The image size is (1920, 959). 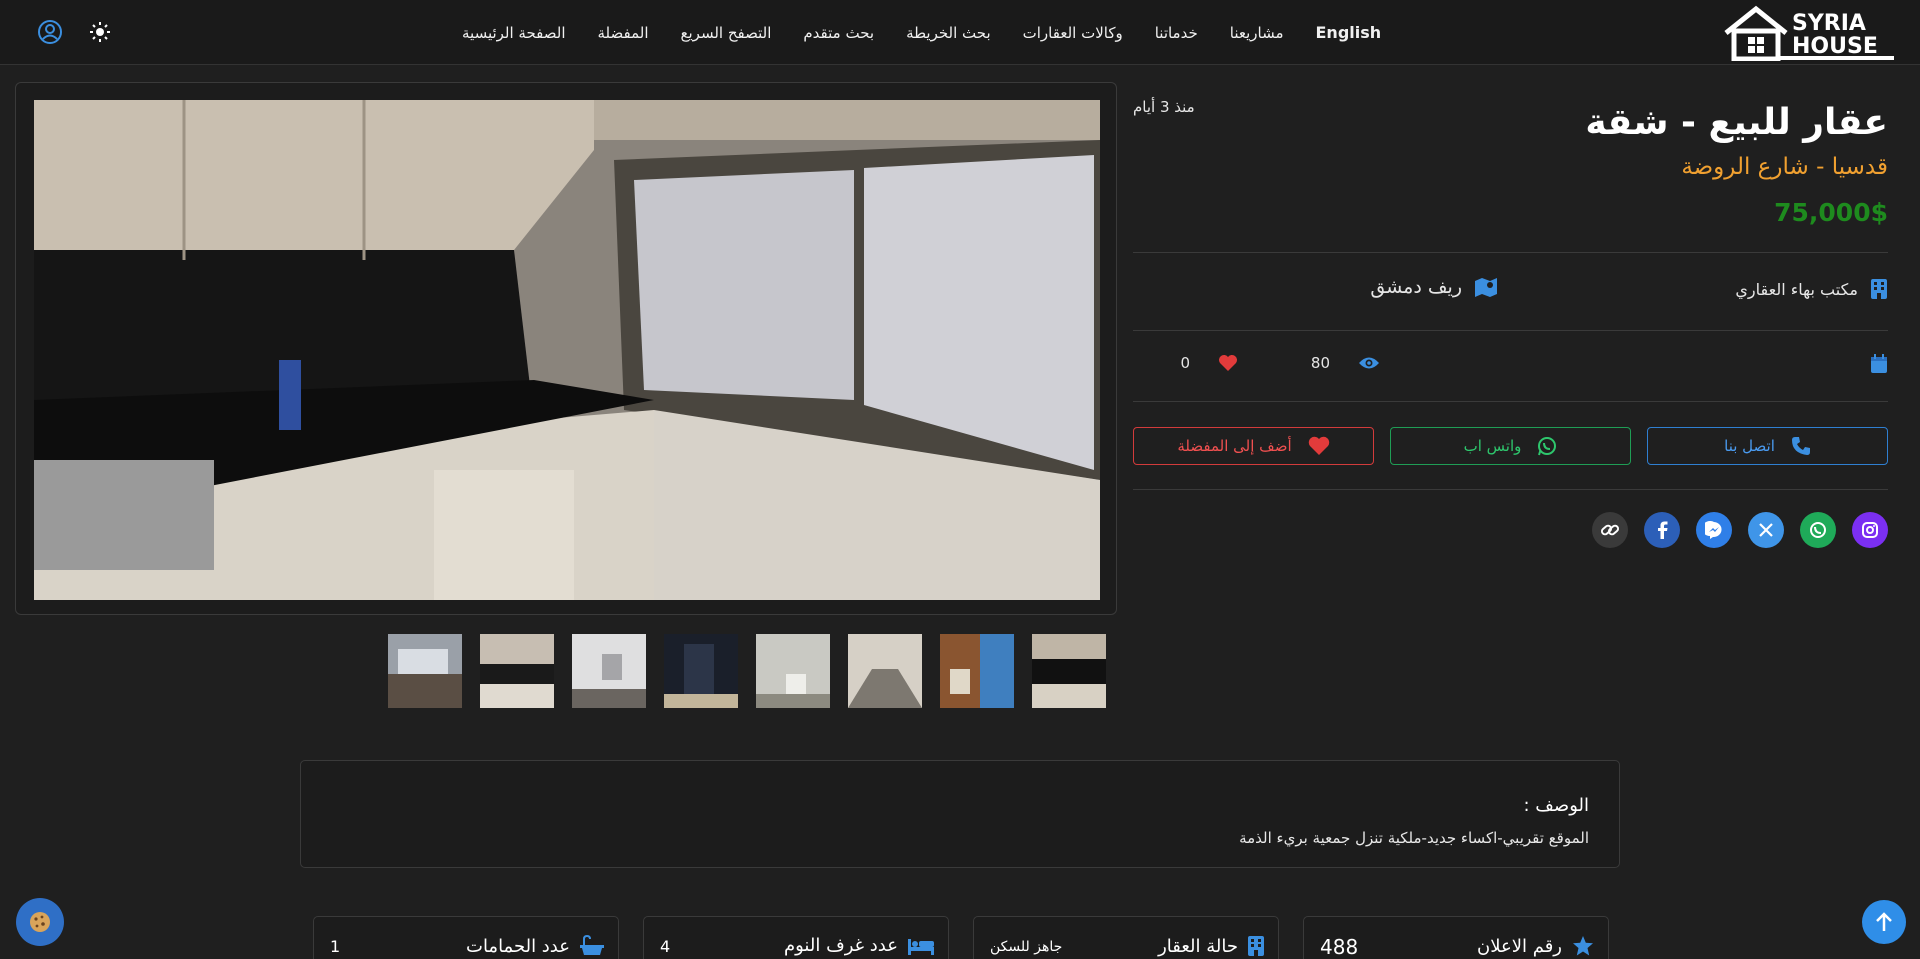 What do you see at coordinates (1320, 363) in the screenshot?
I see `views-count: 80` at bounding box center [1320, 363].